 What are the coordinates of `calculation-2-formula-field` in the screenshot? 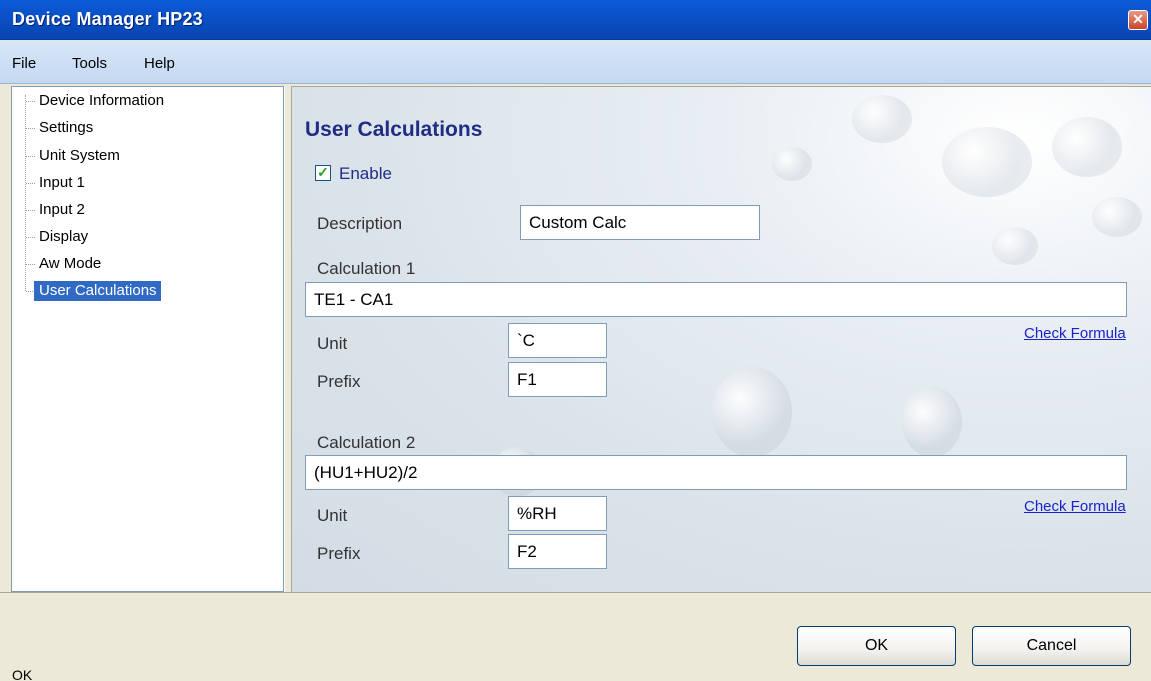 It's located at (716, 472).